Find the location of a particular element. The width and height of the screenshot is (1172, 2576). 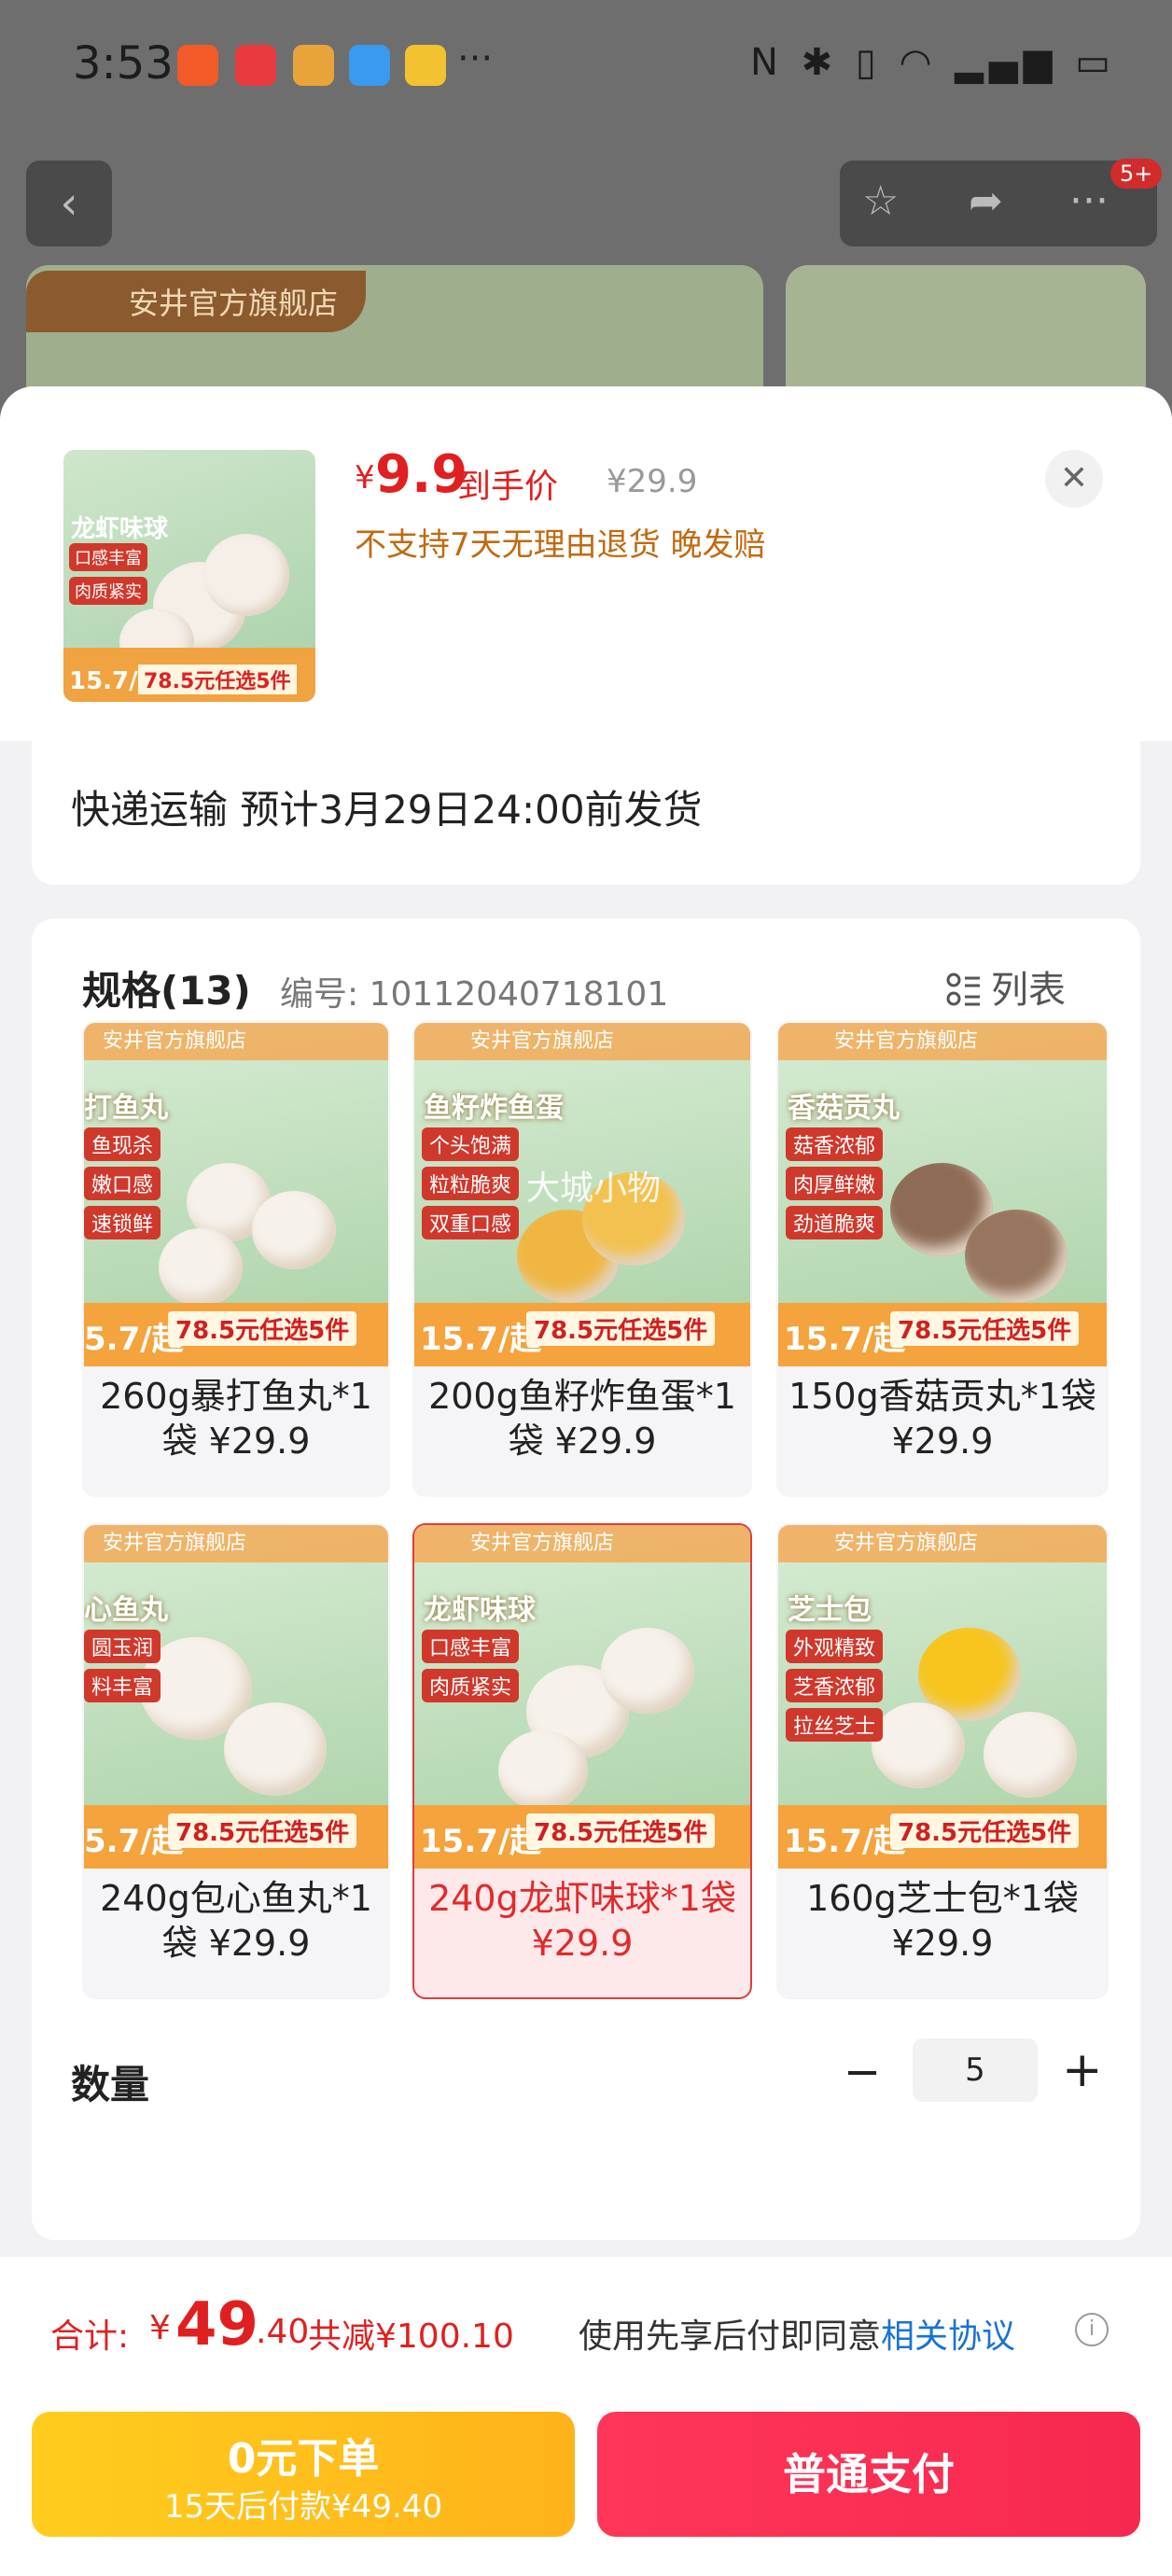

original-price: ¥29.9 is located at coordinates (652, 481).